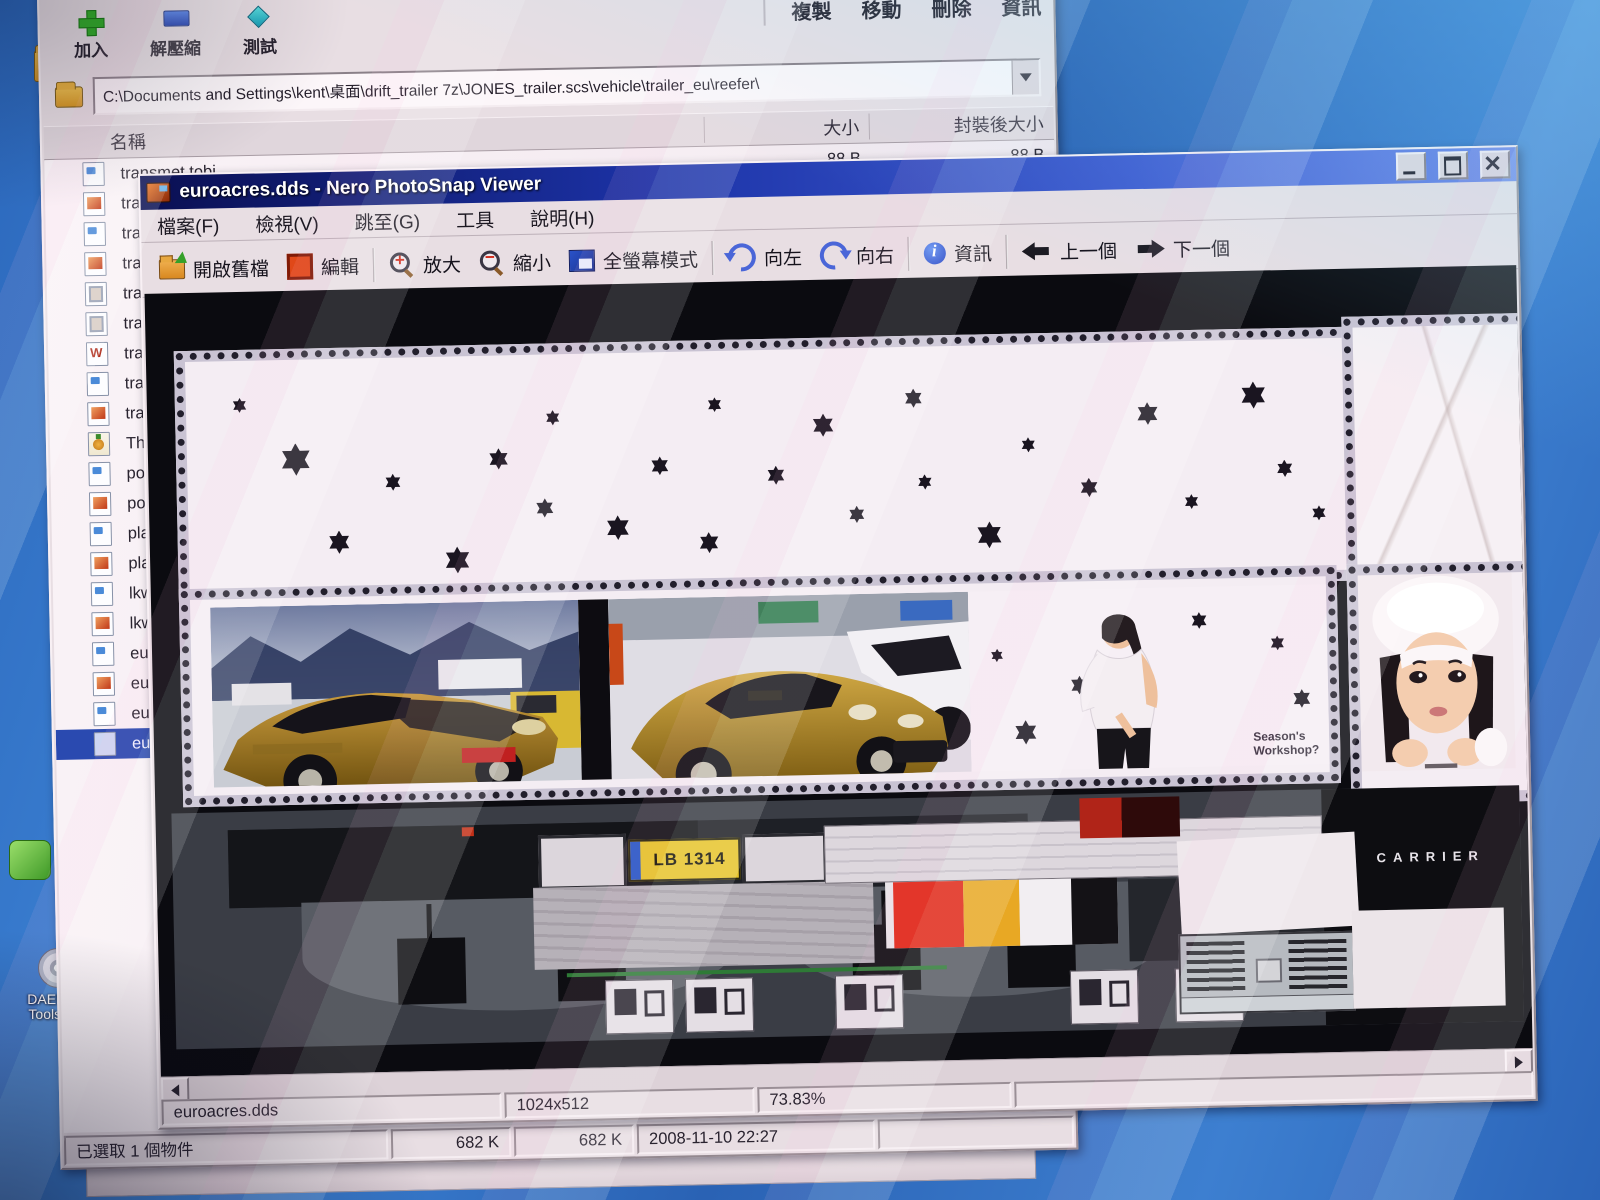  What do you see at coordinates (340, 267) in the screenshot?
I see `button-label: 編輯` at bounding box center [340, 267].